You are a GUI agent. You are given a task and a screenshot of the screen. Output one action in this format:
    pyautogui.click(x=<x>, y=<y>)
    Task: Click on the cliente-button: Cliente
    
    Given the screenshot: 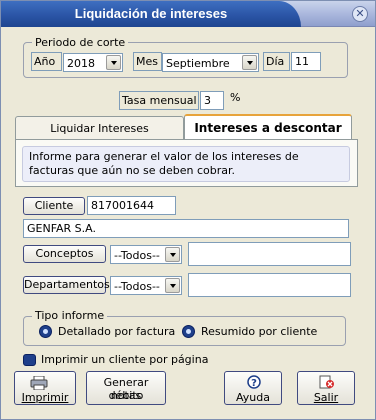 What is the action you would take?
    pyautogui.click(x=54, y=206)
    